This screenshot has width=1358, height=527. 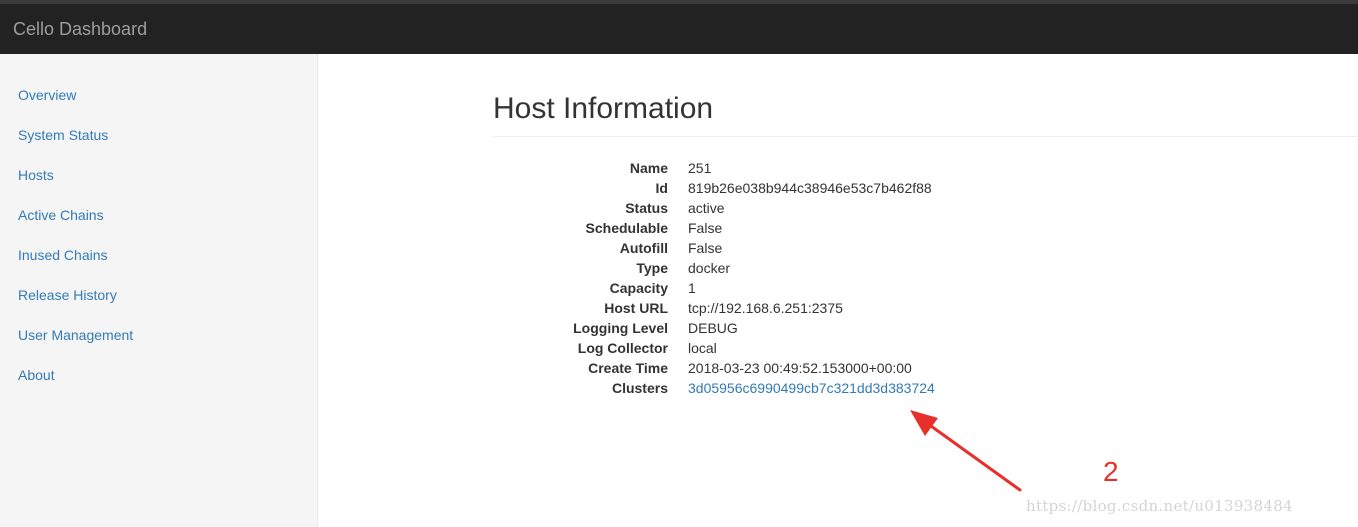 What do you see at coordinates (793, 248) in the screenshot?
I see `info-row-autofill: Autofill False` at bounding box center [793, 248].